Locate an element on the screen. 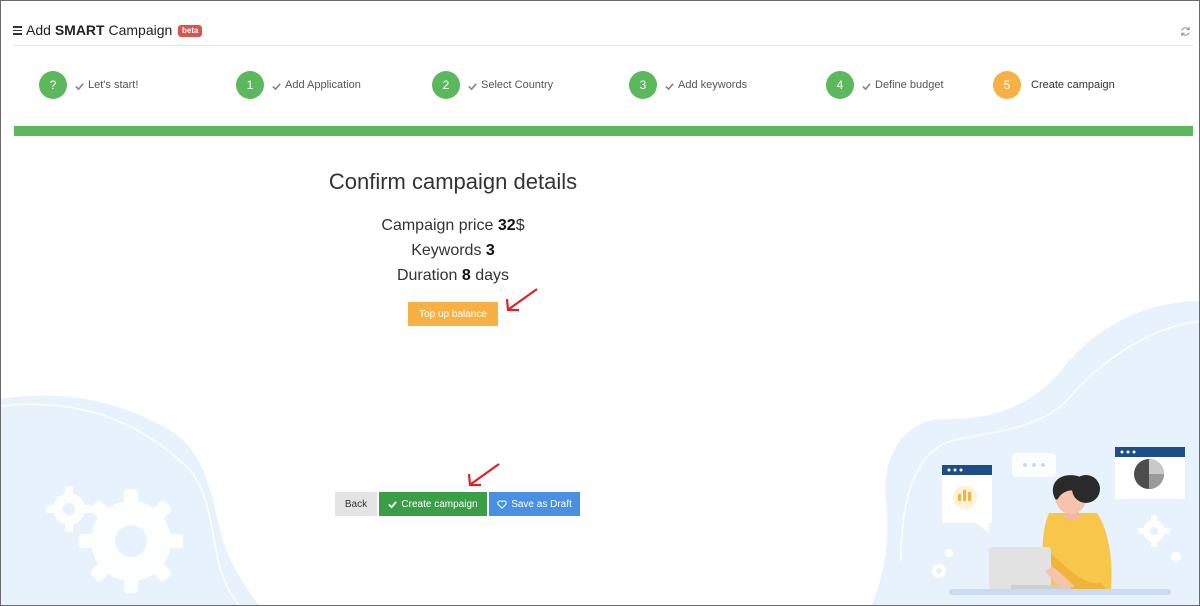 The width and height of the screenshot is (1200, 606). step-label: Select Country is located at coordinates (517, 85).